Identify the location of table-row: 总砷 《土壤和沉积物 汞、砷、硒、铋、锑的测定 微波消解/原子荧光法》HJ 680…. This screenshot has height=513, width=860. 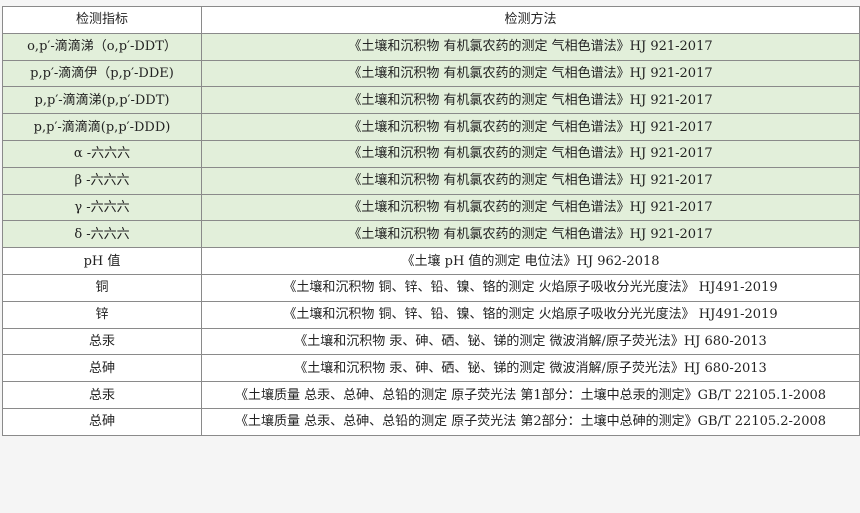
(431, 368).